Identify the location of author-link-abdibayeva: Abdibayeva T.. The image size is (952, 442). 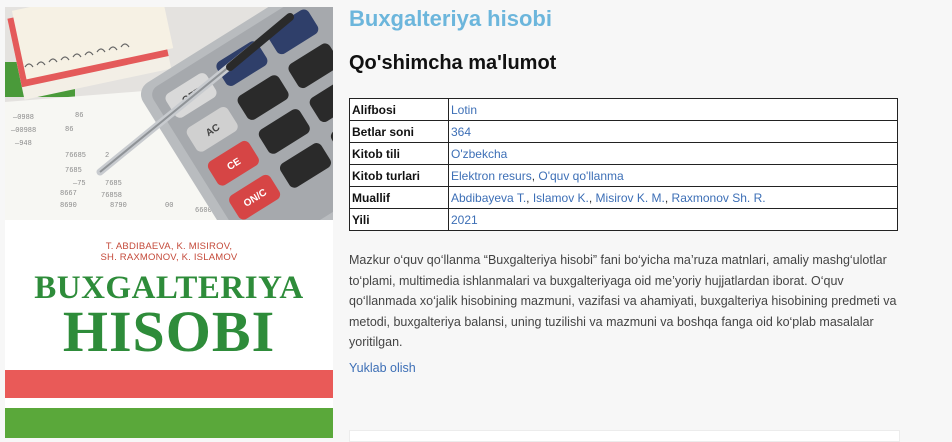
(488, 198).